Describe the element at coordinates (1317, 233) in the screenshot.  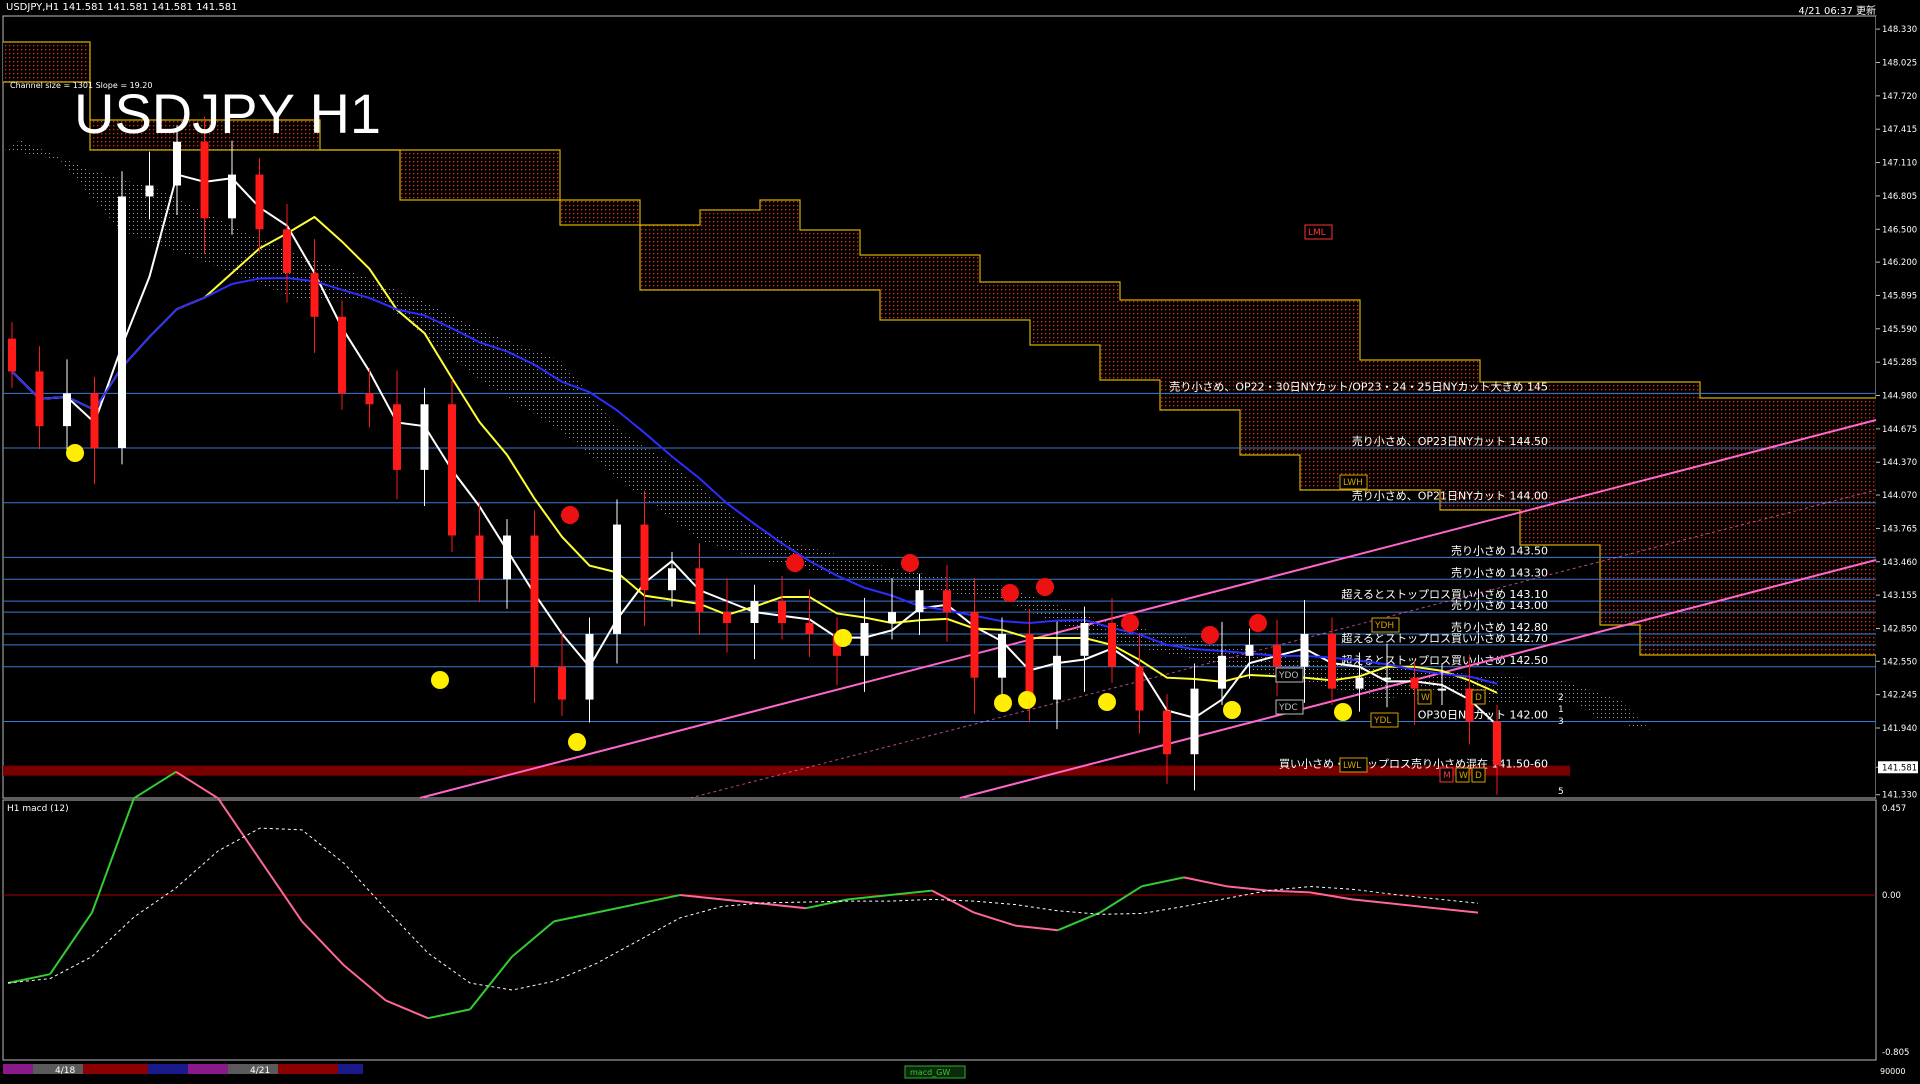
I see `level-tag-label: LML` at that location.